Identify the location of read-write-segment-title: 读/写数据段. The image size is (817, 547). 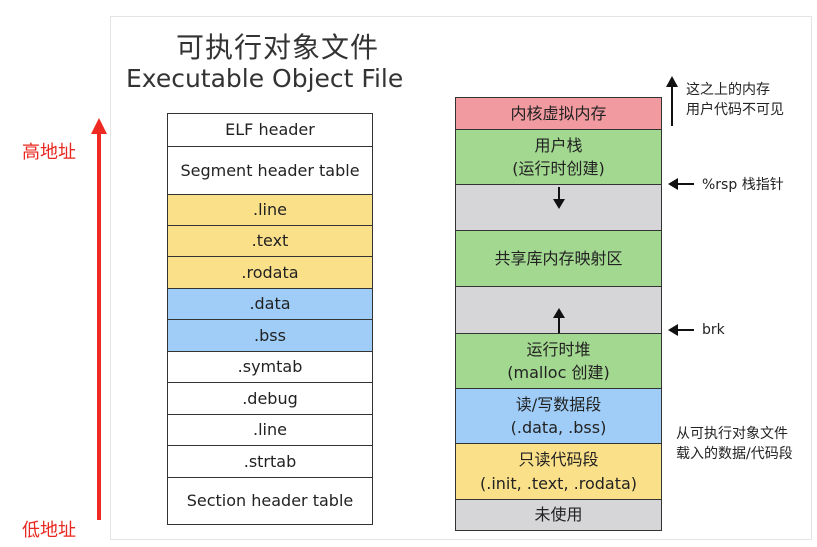
(558, 404).